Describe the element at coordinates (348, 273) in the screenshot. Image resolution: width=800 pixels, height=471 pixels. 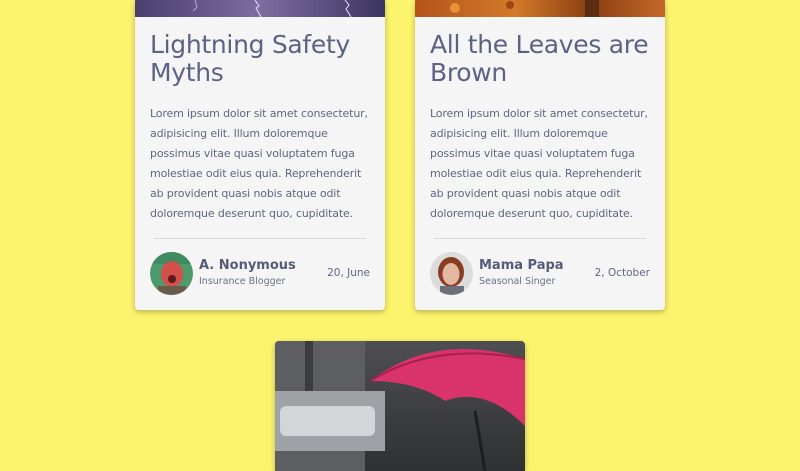
I see `post-date: 20, June` at that location.